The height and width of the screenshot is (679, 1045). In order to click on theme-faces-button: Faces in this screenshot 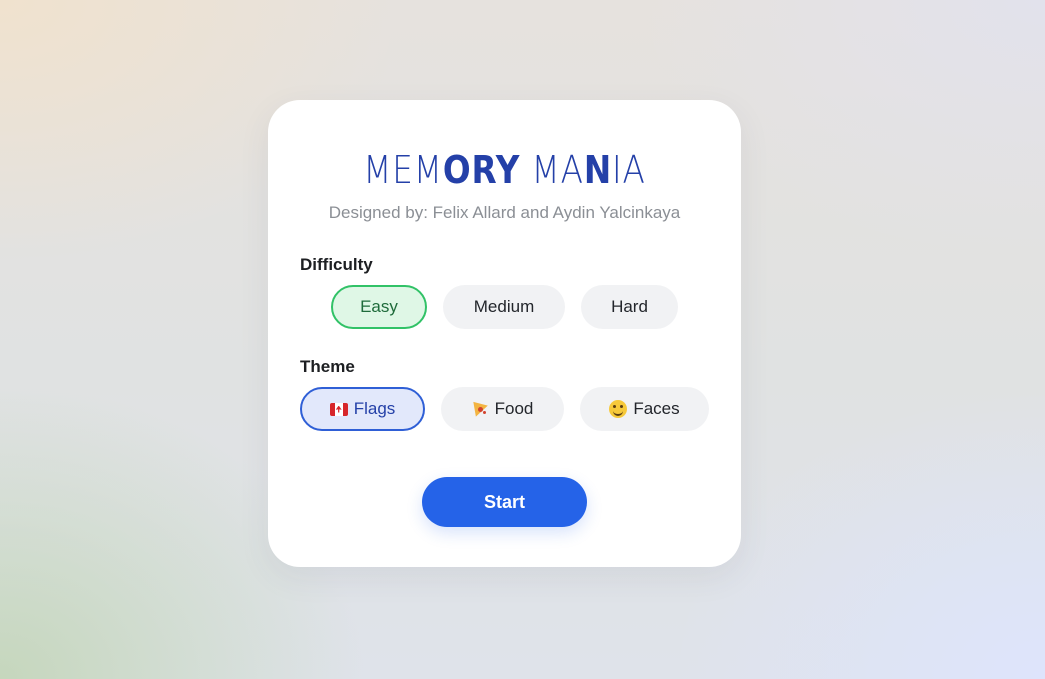, I will do `click(644, 409)`.